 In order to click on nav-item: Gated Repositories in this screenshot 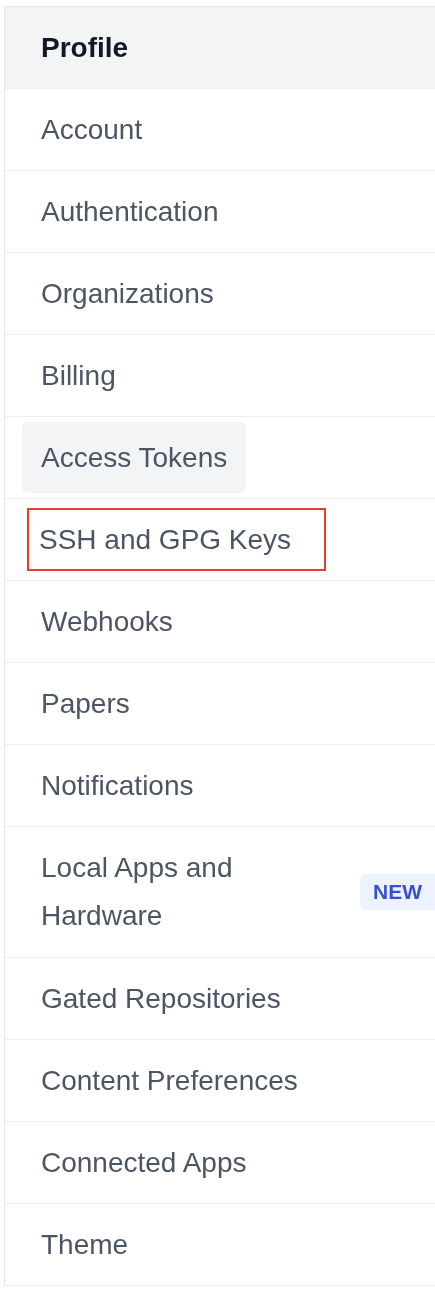, I will do `click(161, 998)`.